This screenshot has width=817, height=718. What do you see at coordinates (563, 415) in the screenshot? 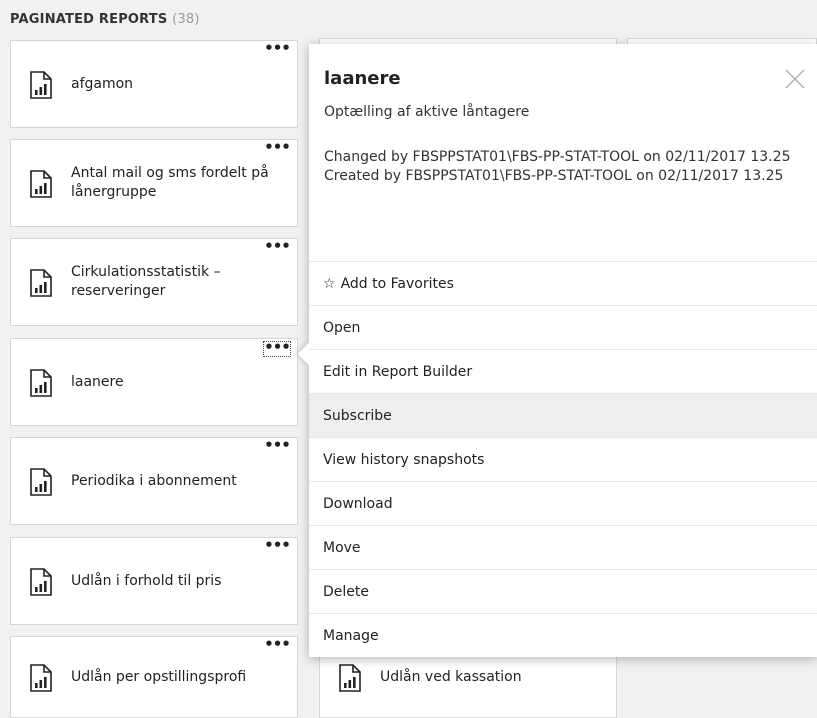
I see `menu-item-subscribe: Subscribe` at bounding box center [563, 415].